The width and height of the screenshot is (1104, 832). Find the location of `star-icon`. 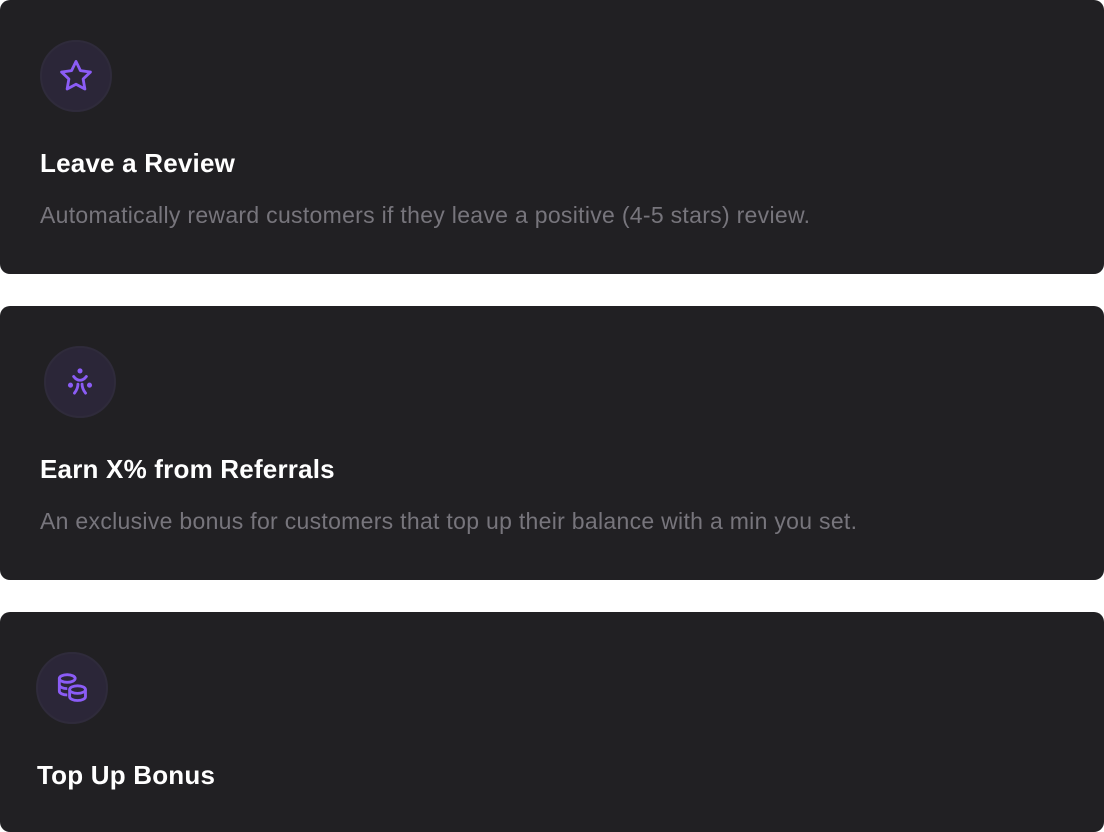

star-icon is located at coordinates (76, 76).